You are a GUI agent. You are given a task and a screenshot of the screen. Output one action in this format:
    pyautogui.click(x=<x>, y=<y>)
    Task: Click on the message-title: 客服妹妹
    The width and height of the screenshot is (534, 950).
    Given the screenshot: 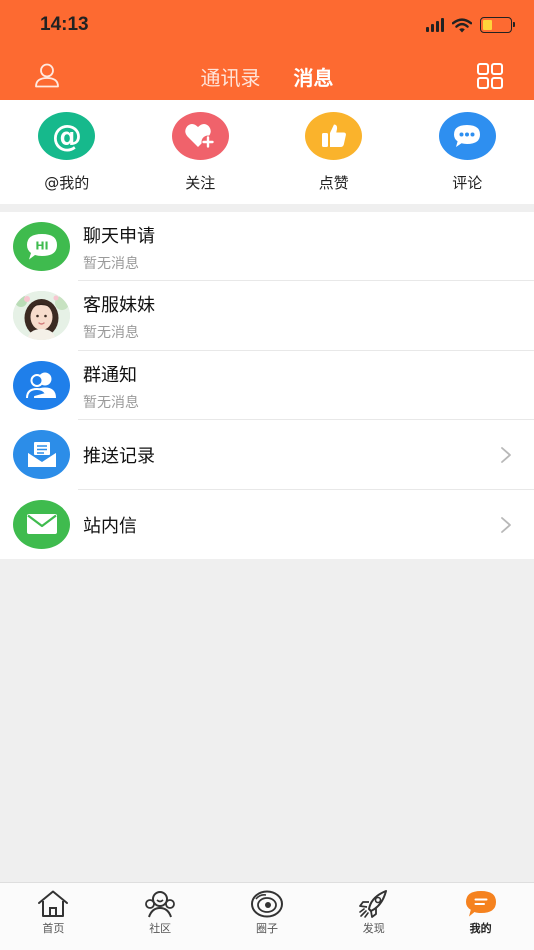 What is the action you would take?
    pyautogui.click(x=119, y=306)
    